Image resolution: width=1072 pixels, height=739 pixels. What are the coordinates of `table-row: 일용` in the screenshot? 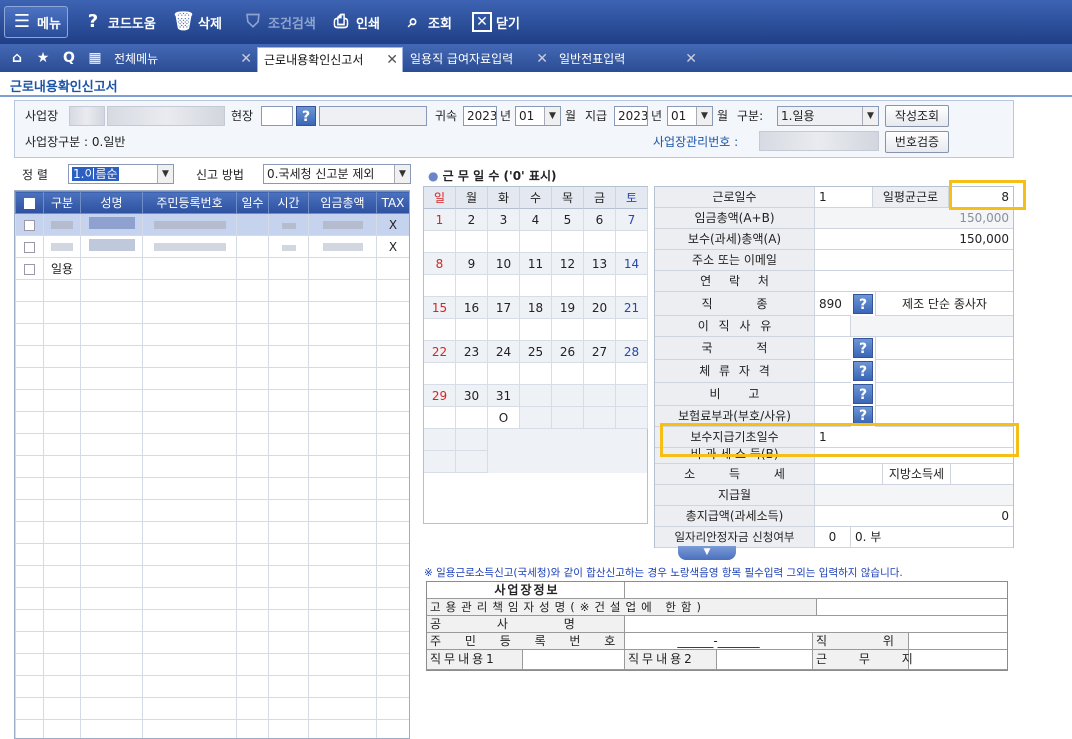 It's located at (212, 268).